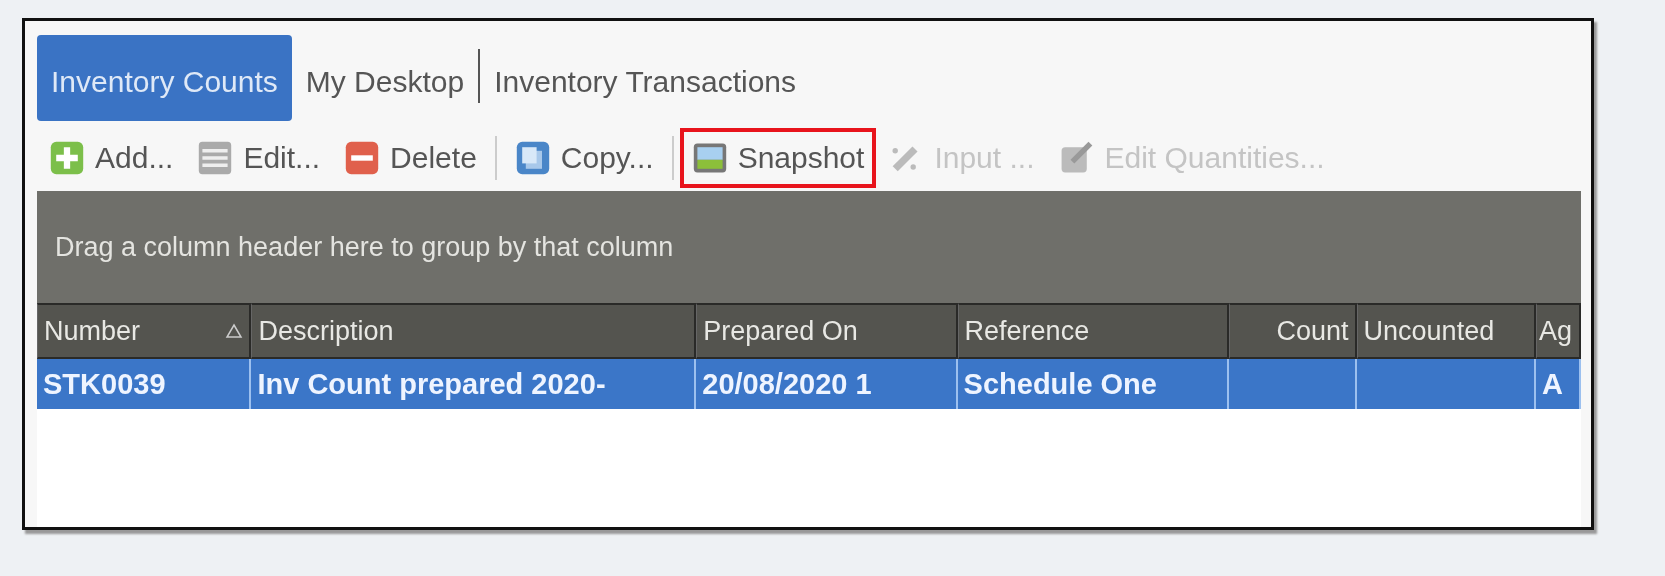 This screenshot has height=576, width=1665. Describe the element at coordinates (362, 158) in the screenshot. I see `minus-icon` at that location.